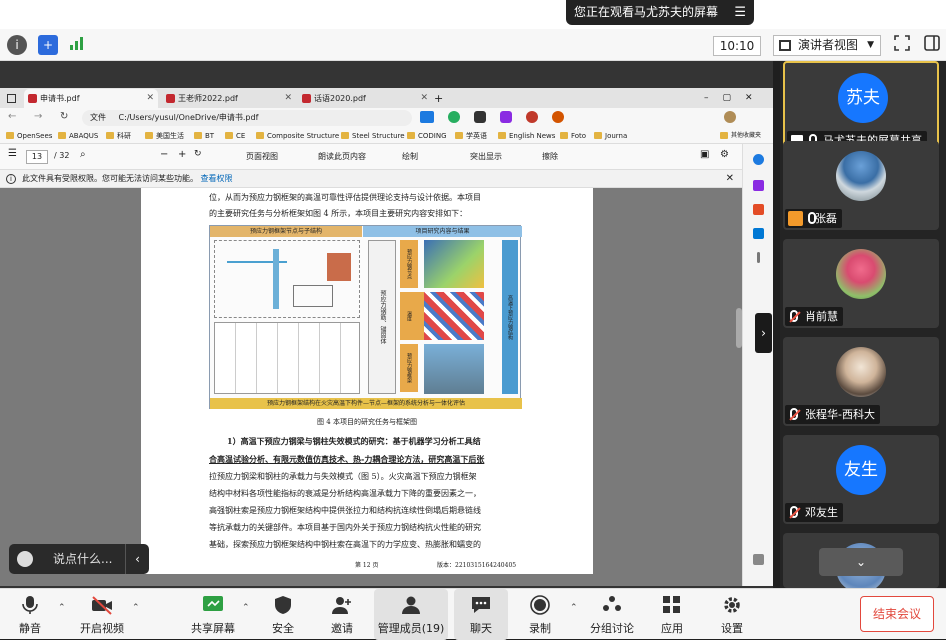 This screenshot has height=640, width=946. I want to click on end-meeting-button: 结束会议, so click(897, 614).